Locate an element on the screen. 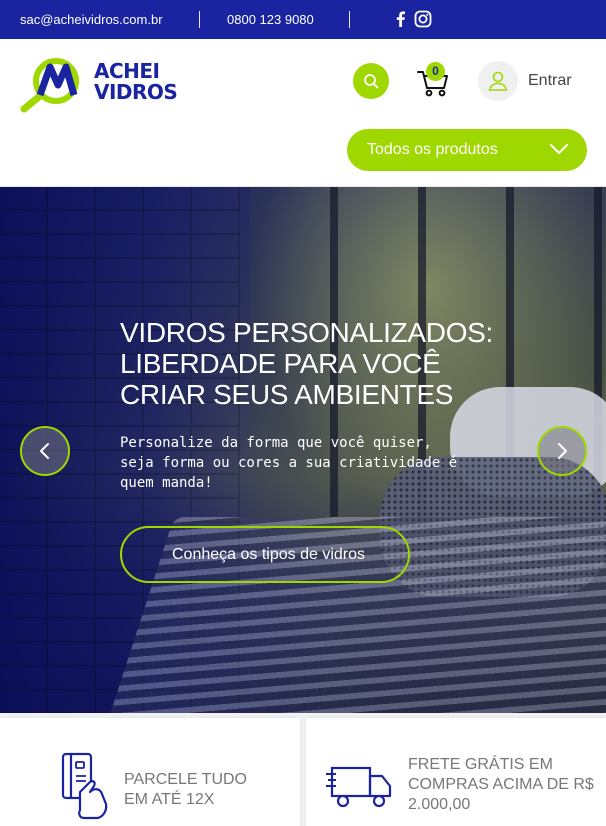 Image resolution: width=606 pixels, height=826 pixels. contact-phone: 0800 123 9080 is located at coordinates (270, 19).